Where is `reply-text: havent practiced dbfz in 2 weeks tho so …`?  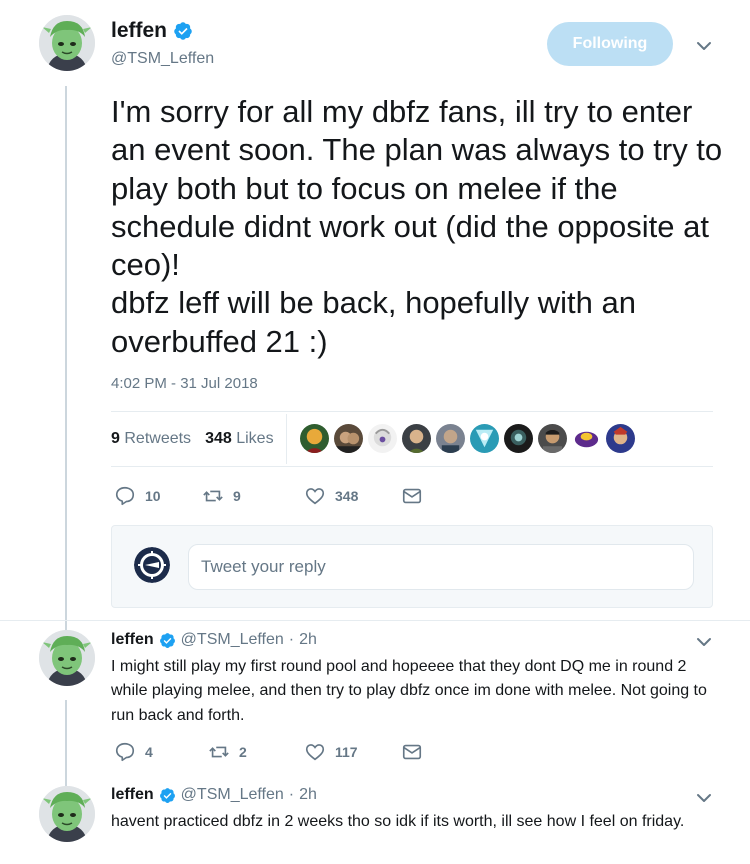
reply-text: havent practiced dbfz in 2 weeks tho so … is located at coordinates (398, 821).